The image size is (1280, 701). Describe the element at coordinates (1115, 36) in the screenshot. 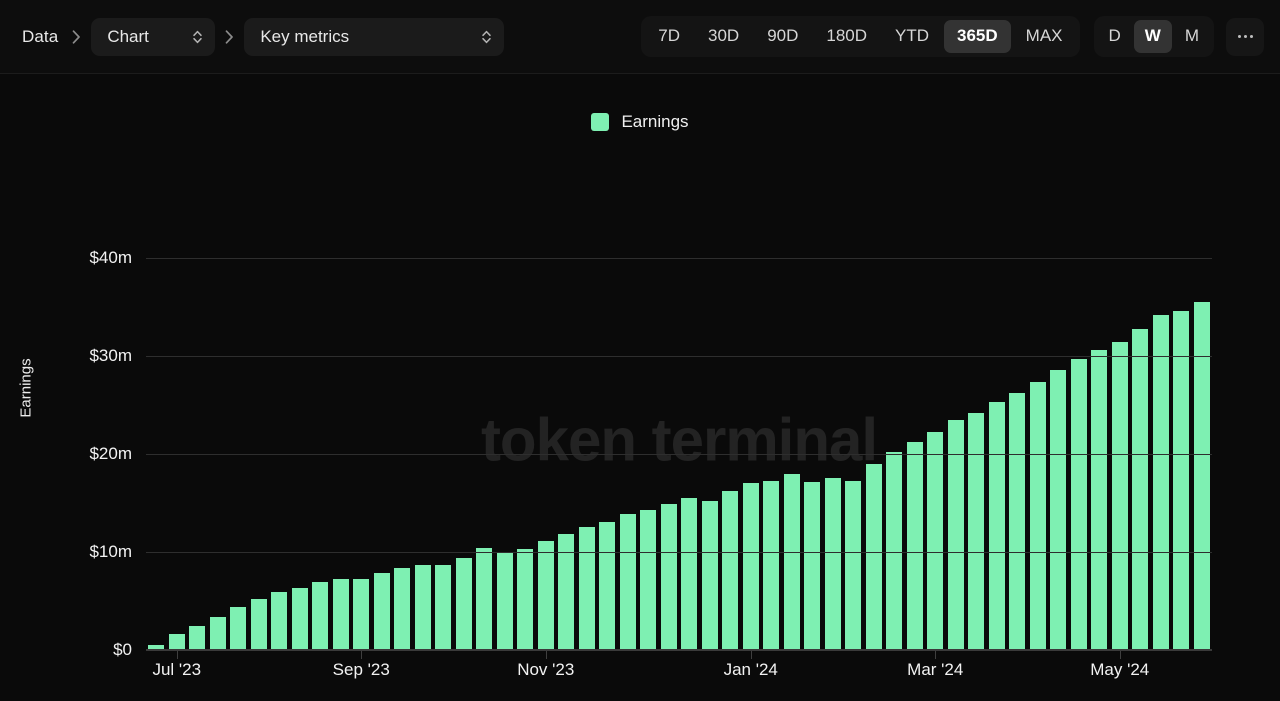

I see `granularity-option-d: D` at that location.